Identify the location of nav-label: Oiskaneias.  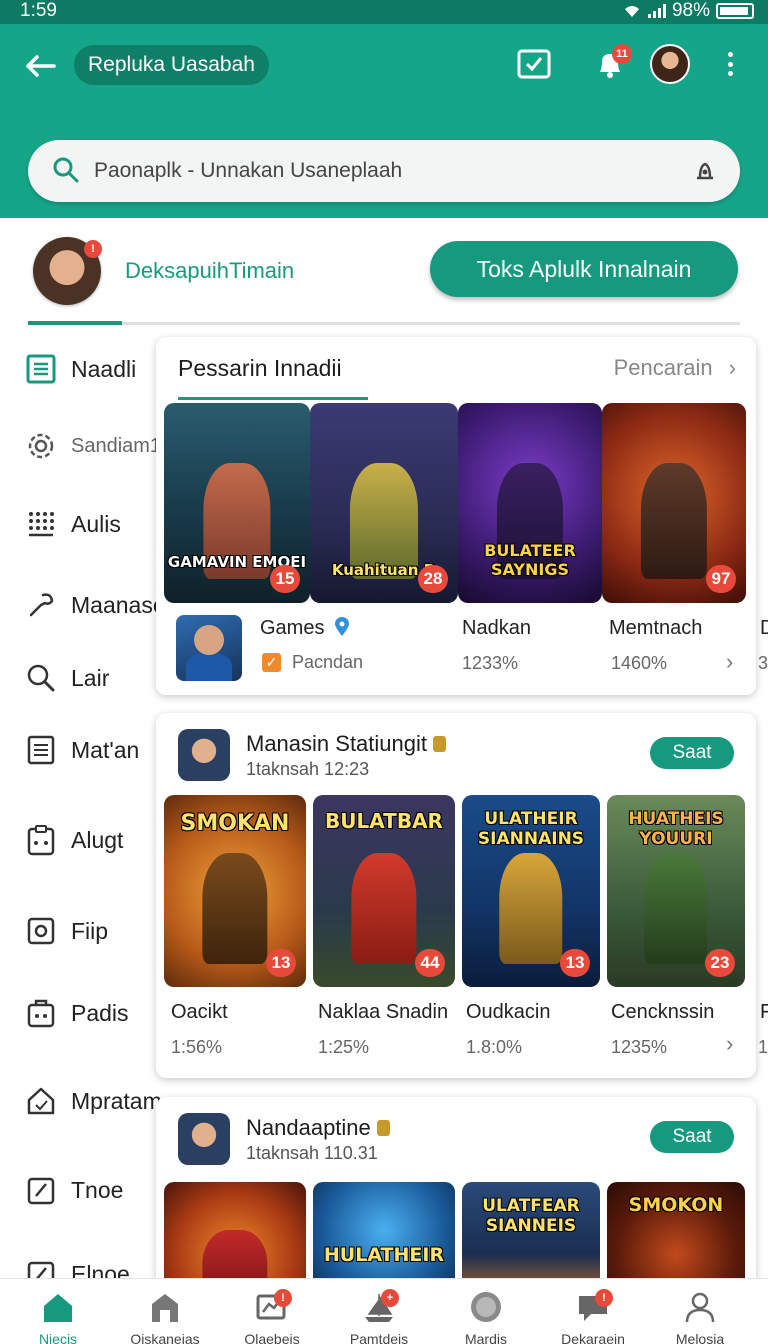
(165, 1337).